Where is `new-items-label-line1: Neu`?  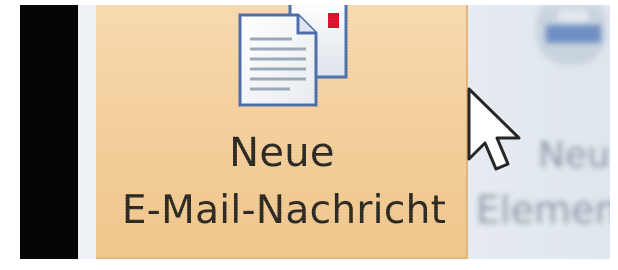 new-items-label-line1: Neu is located at coordinates (574, 155).